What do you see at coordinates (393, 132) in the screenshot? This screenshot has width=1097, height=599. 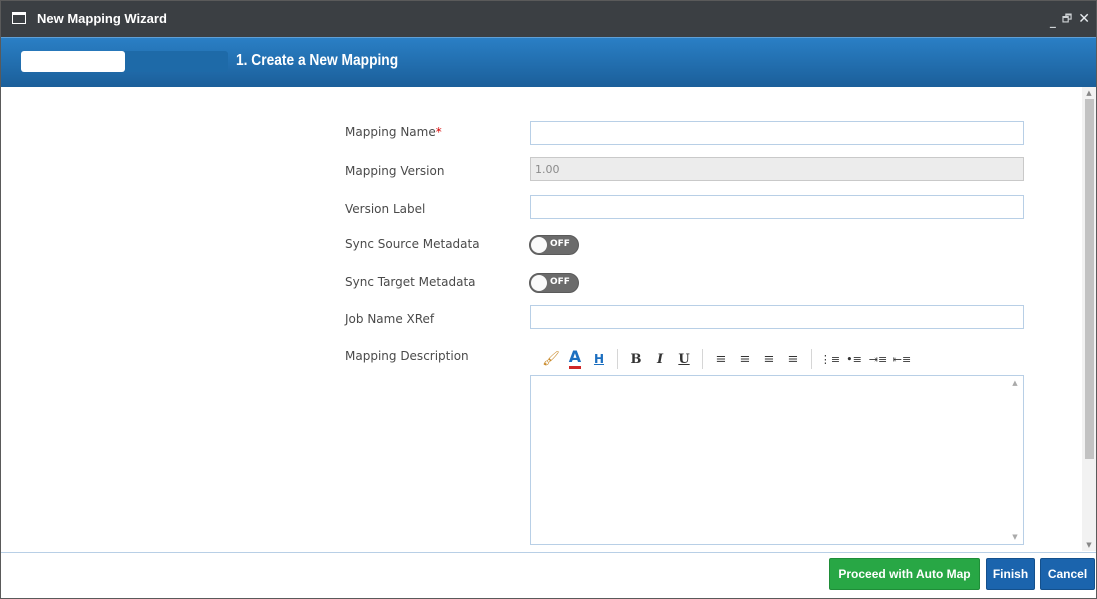 I see `mapping-name-label: Mapping Name*` at bounding box center [393, 132].